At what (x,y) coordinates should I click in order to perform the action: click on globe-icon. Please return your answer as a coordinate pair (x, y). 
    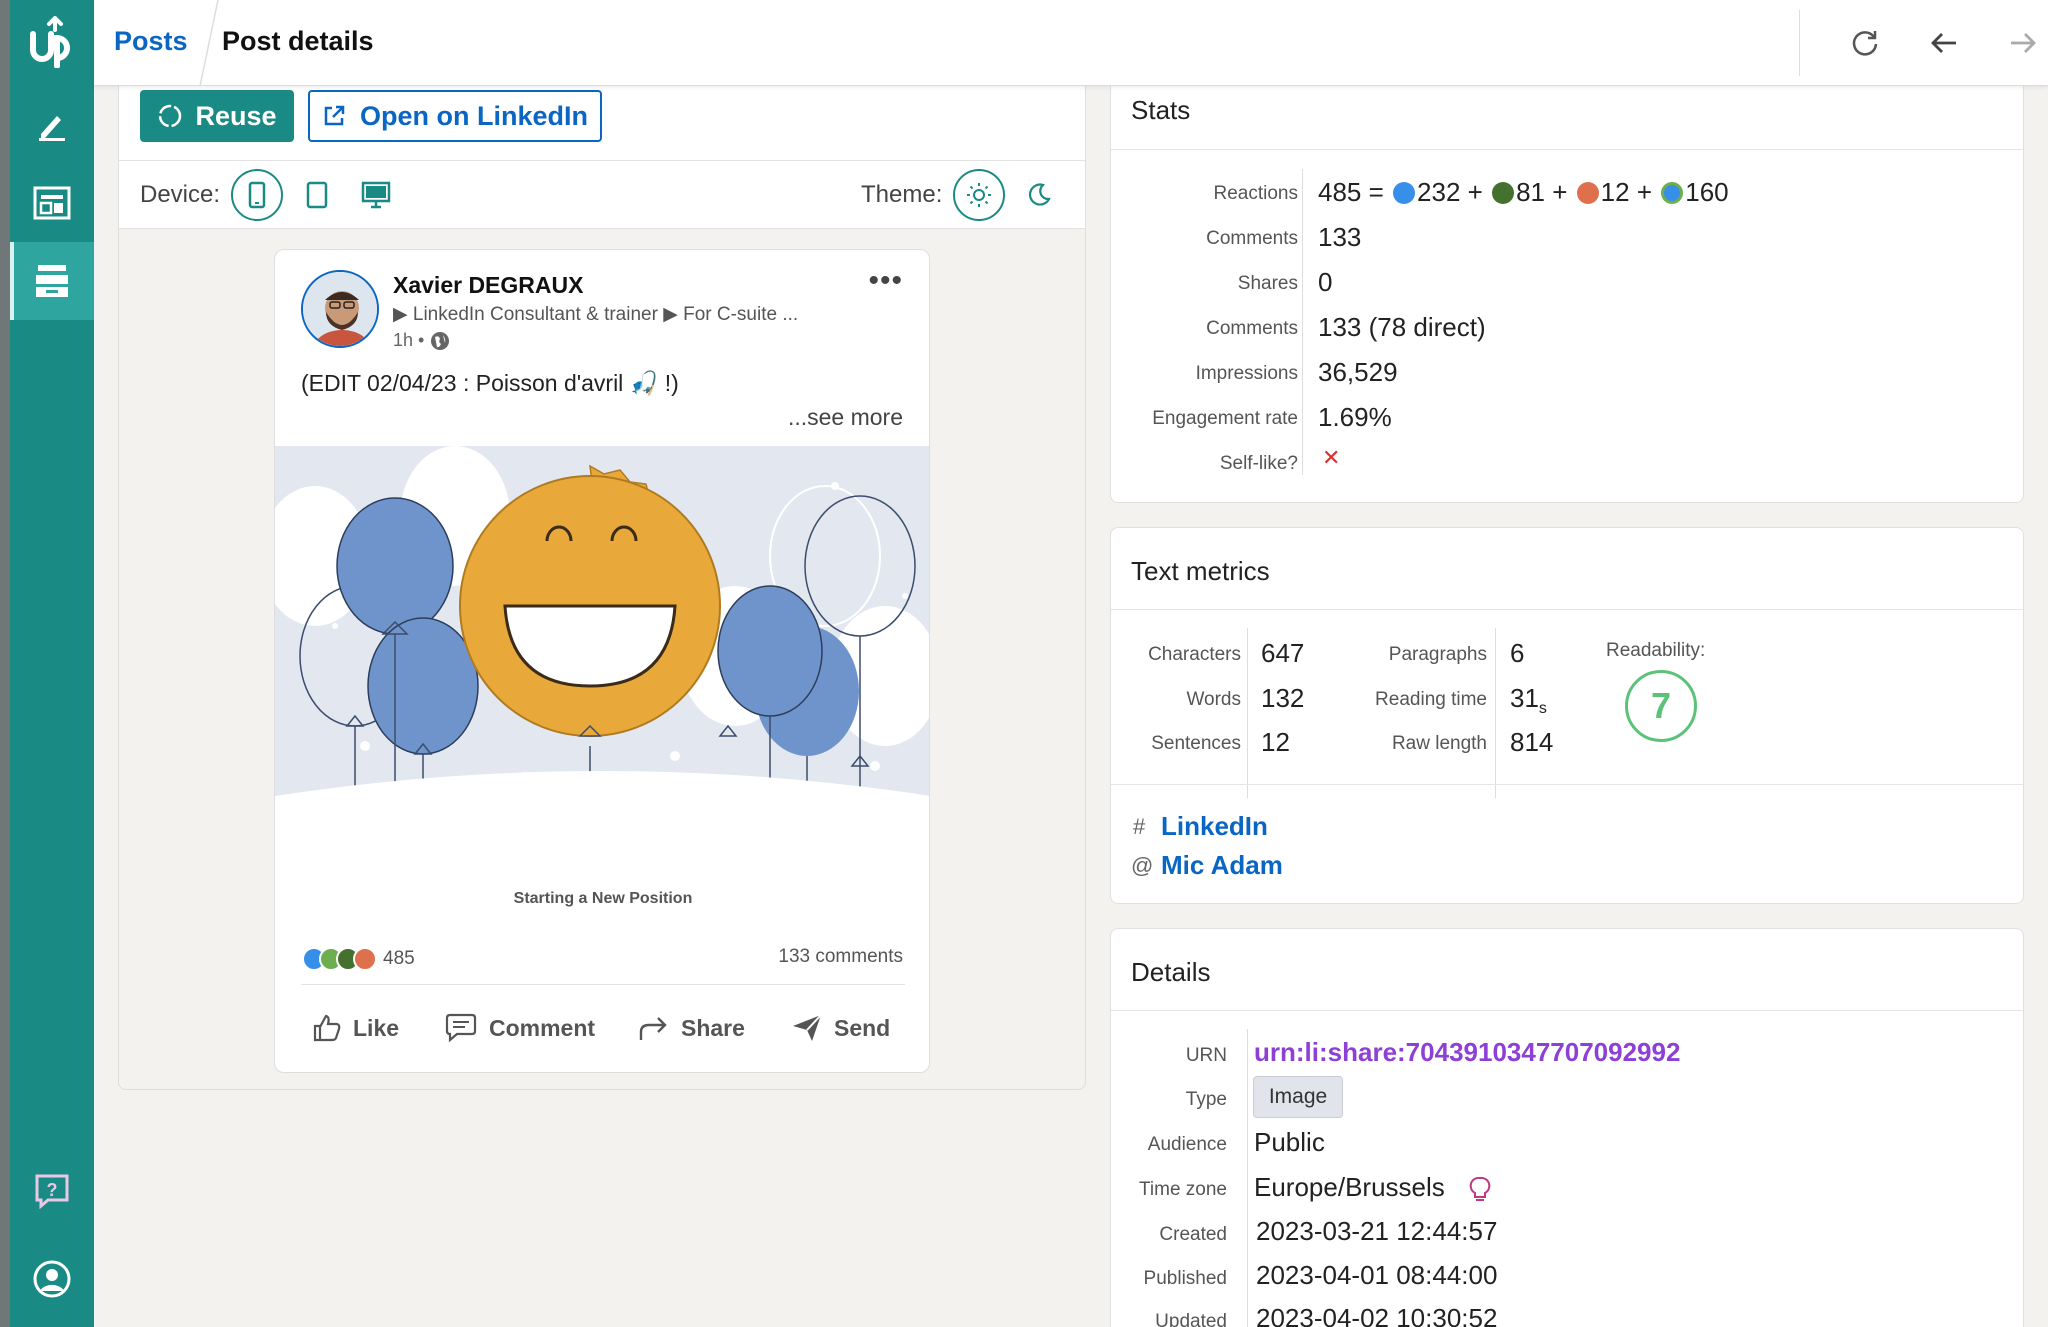
    Looking at the image, I should click on (440, 340).